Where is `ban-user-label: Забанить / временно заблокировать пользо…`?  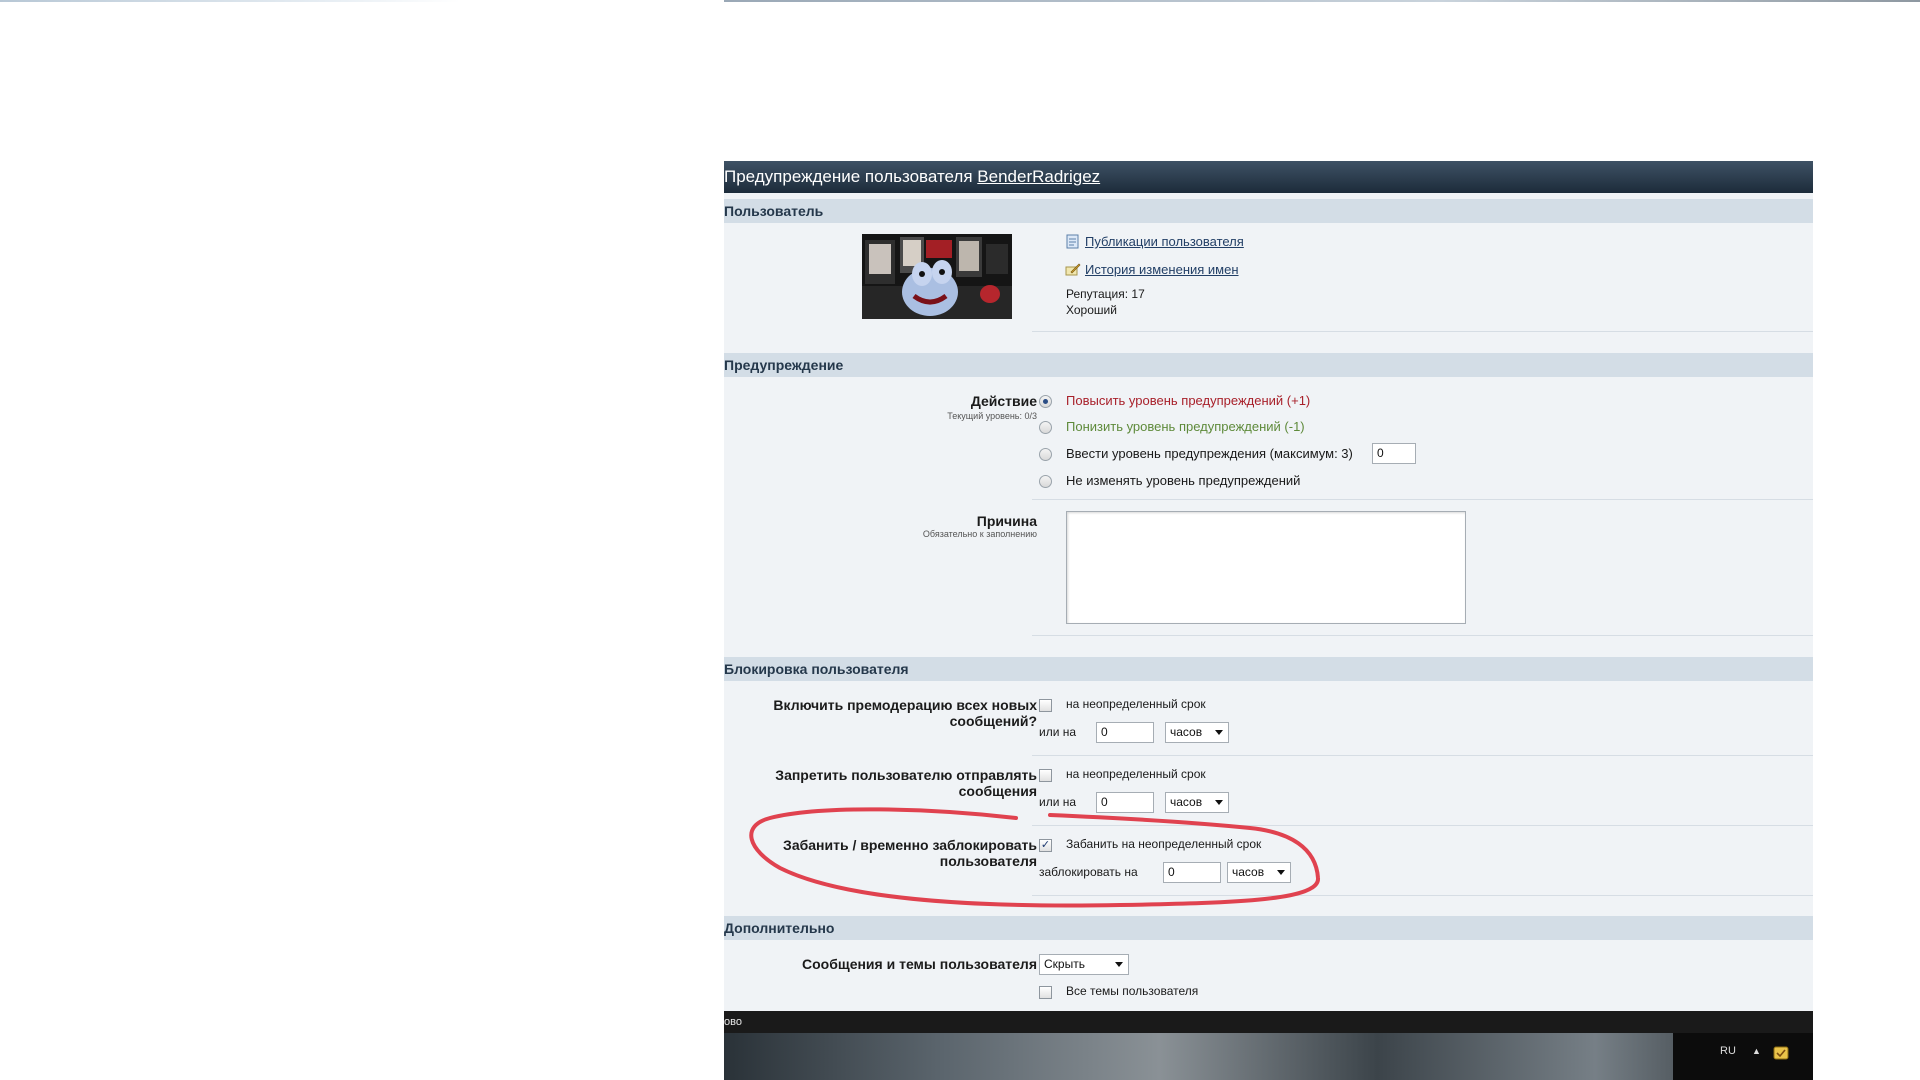
ban-user-label: Забанить / временно заблокировать пользо… is located at coordinates (910, 853).